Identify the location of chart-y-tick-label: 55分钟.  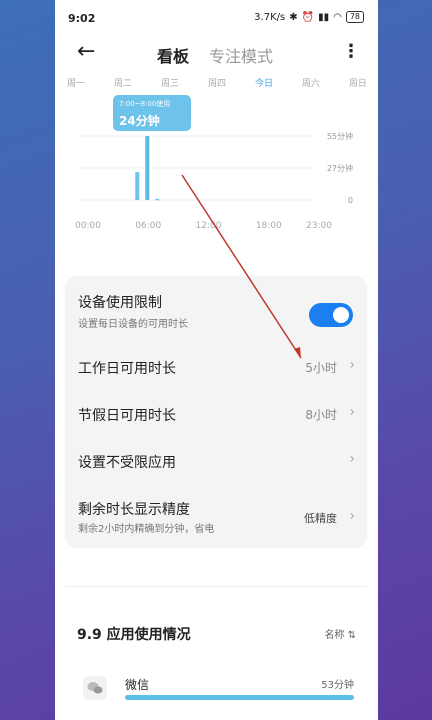
(340, 136).